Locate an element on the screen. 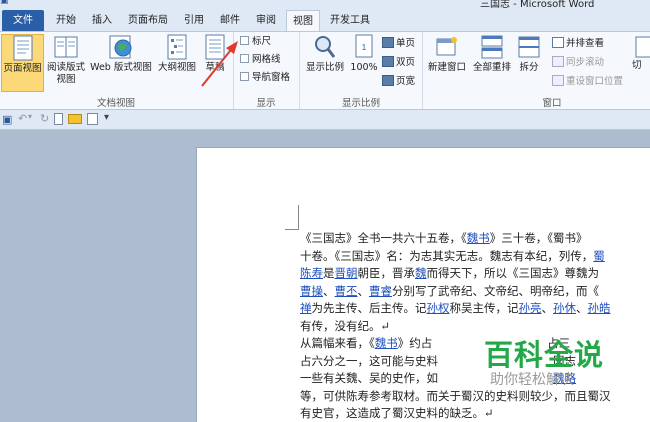  two-pages-button: 双页 is located at coordinates (398, 62).